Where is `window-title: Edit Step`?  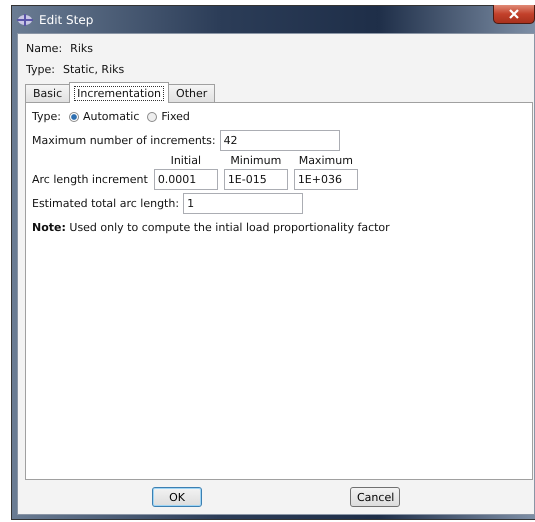 window-title: Edit Step is located at coordinates (66, 19).